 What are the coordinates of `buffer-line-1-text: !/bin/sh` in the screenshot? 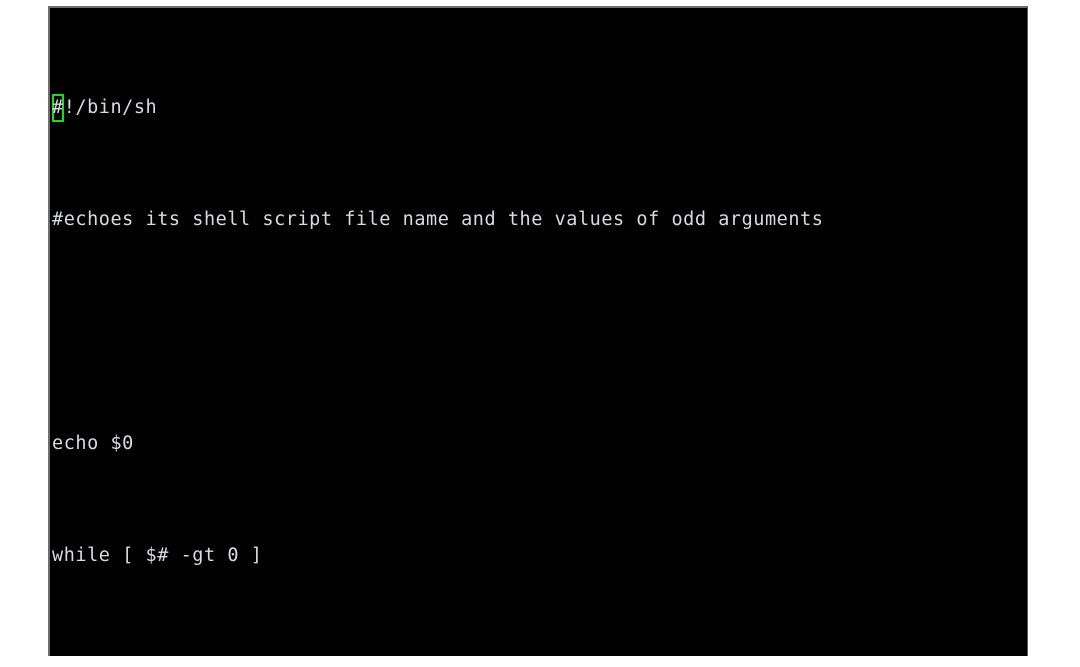 It's located at (110, 107).